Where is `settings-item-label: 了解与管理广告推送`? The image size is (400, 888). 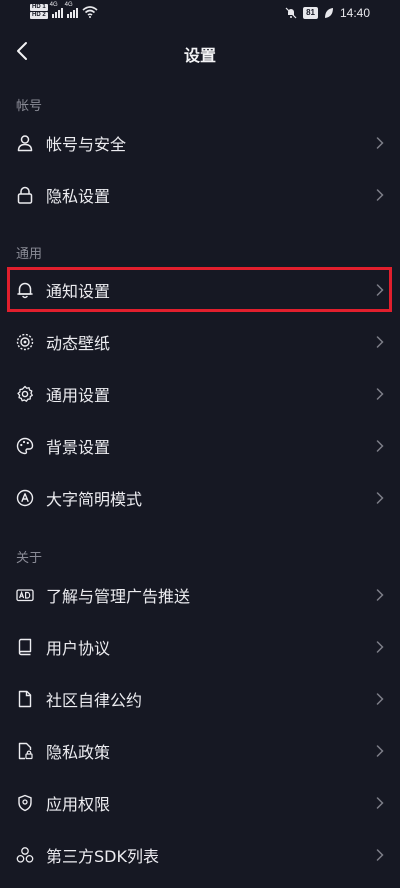
settings-item-label: 了解与管理广告推送 is located at coordinates (118, 596).